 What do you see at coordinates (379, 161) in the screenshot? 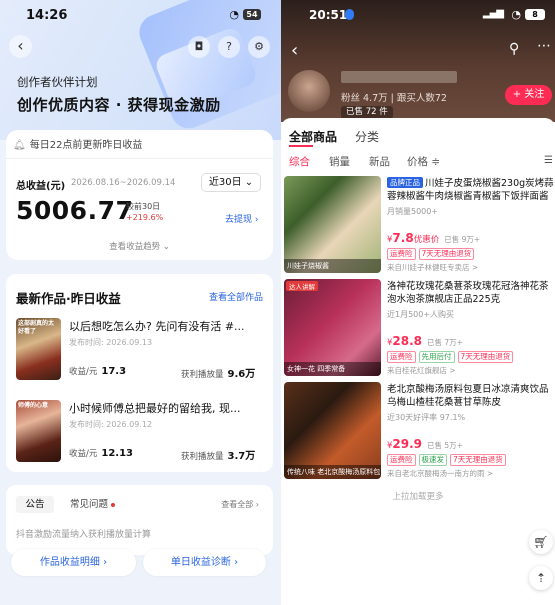
I see `sort-new: 新品` at bounding box center [379, 161].